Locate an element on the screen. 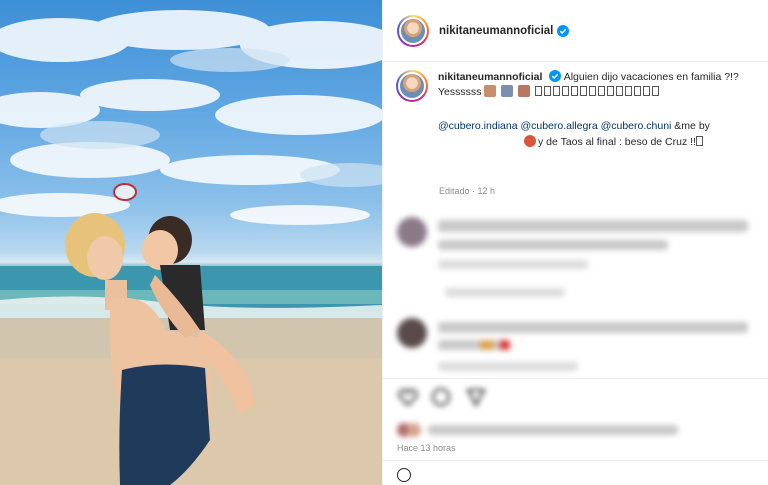 The image size is (768, 485). missing-glyph-boxes is located at coordinates (598, 92).